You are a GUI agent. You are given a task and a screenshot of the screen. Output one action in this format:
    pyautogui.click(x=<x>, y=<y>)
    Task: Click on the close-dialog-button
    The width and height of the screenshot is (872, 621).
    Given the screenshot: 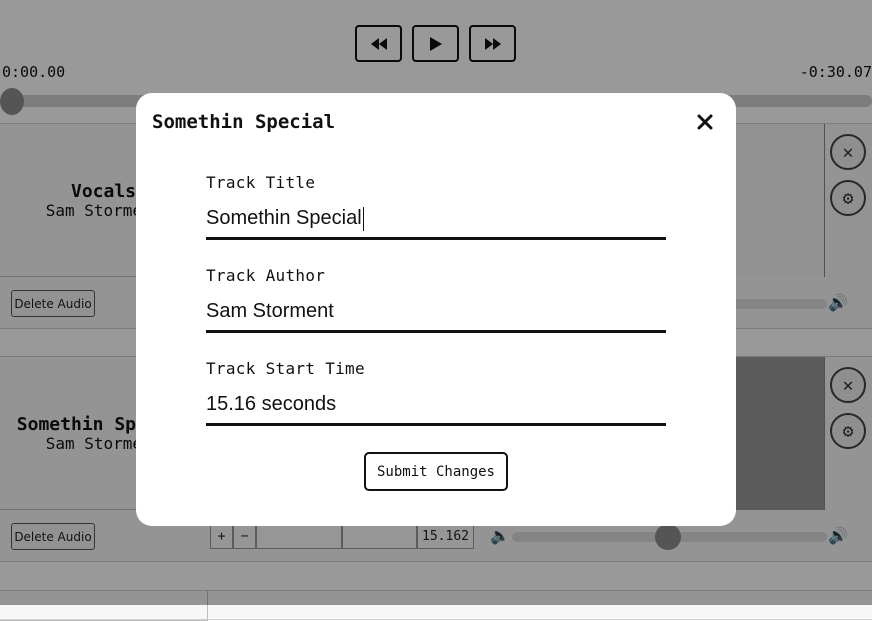 What is the action you would take?
    pyautogui.click(x=705, y=122)
    